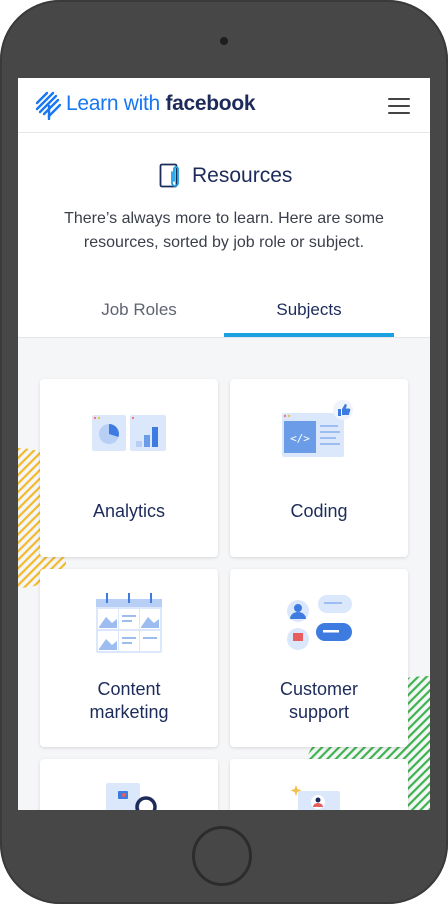  What do you see at coordinates (116, 103) in the screenshot?
I see `brand-prefix: Learn with` at bounding box center [116, 103].